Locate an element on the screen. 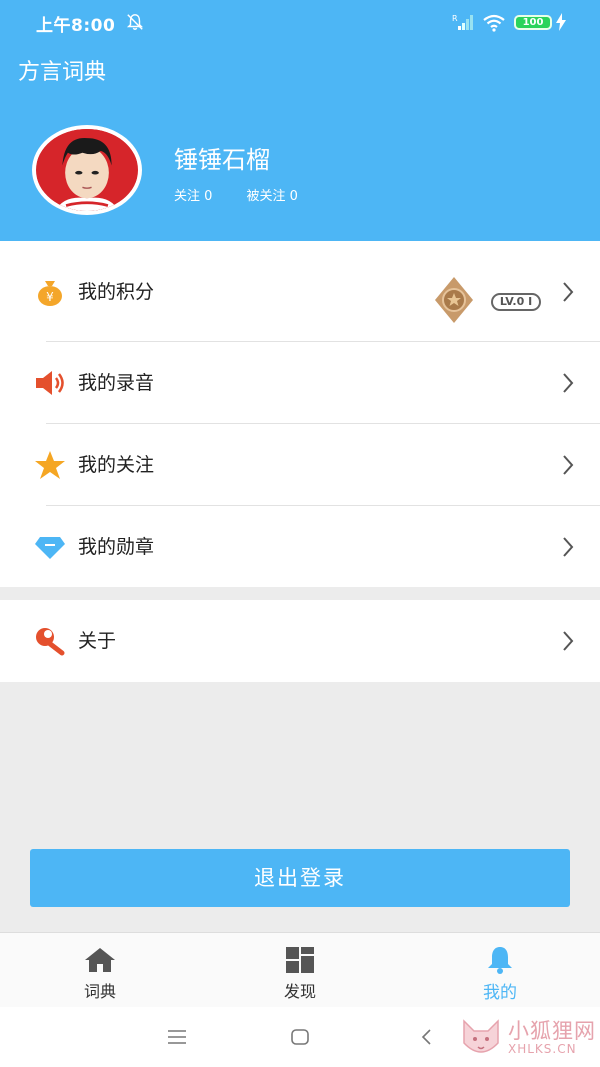 This screenshot has width=600, height=1067. status-time: 上午8:00 is located at coordinates (76, 26).